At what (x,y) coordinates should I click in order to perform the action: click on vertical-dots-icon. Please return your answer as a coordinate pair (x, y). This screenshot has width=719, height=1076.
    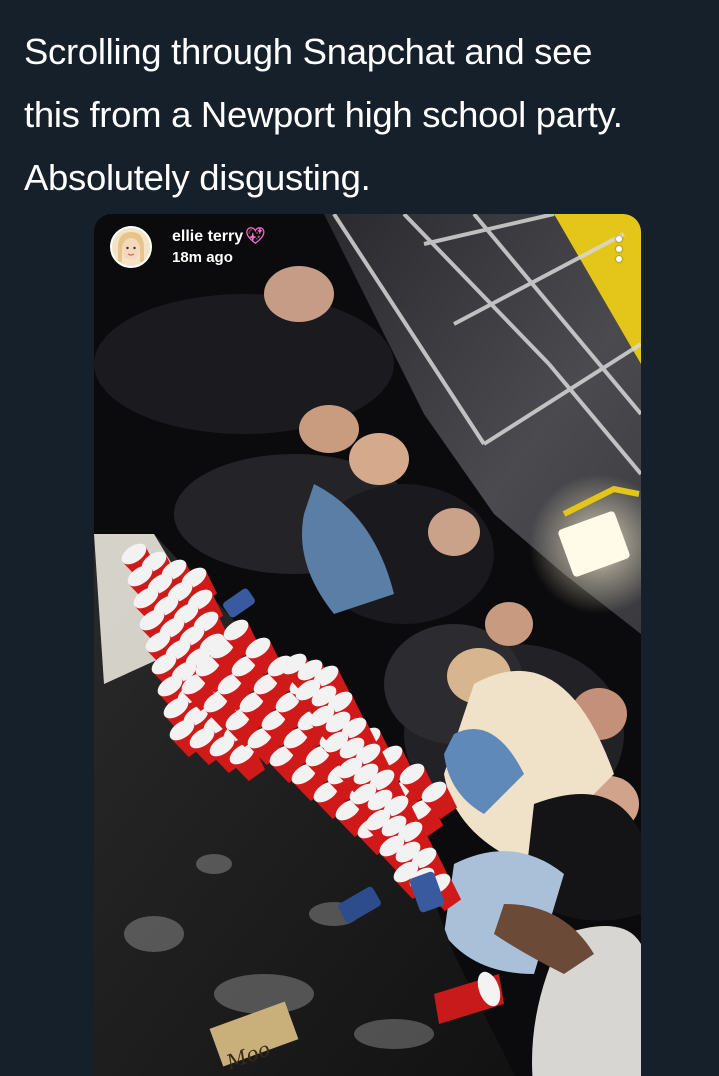
    Looking at the image, I should click on (619, 251).